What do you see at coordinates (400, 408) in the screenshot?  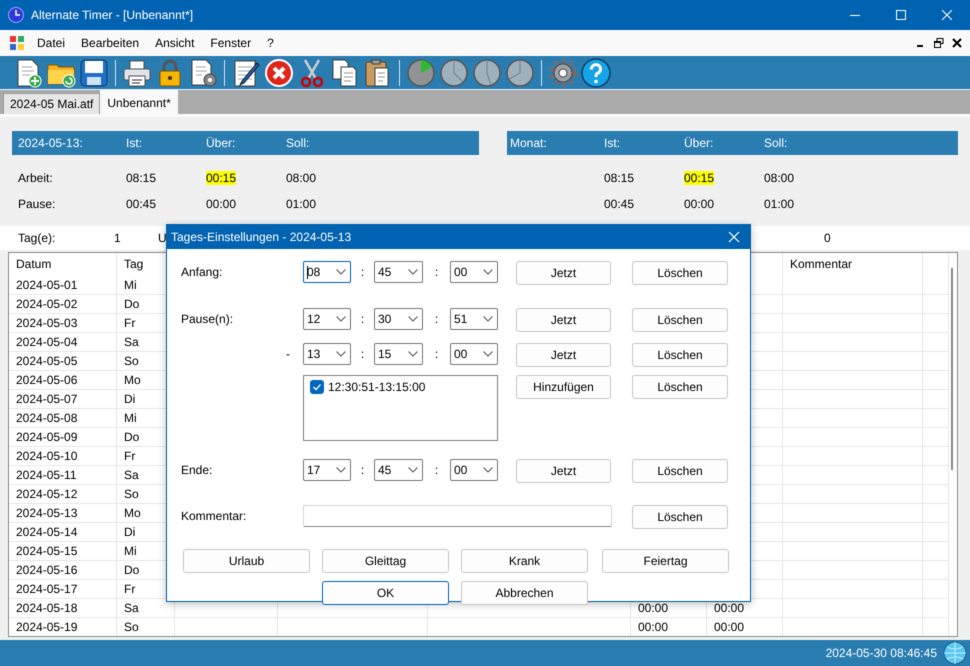 I see `pause-list: 12:30:51-13:15:00` at bounding box center [400, 408].